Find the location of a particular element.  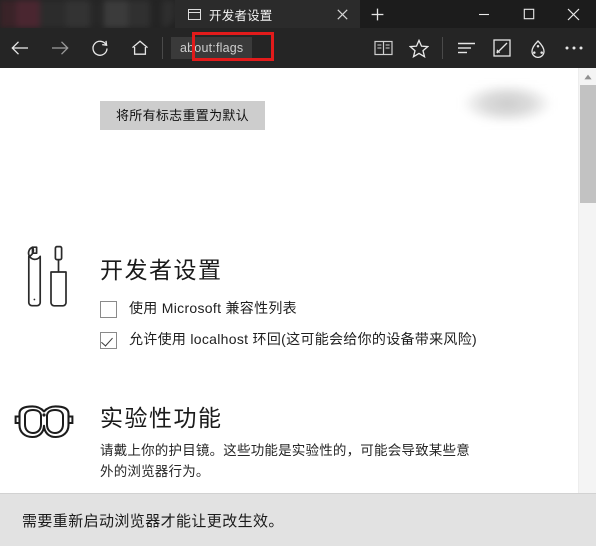

refresh-icon is located at coordinates (100, 48).